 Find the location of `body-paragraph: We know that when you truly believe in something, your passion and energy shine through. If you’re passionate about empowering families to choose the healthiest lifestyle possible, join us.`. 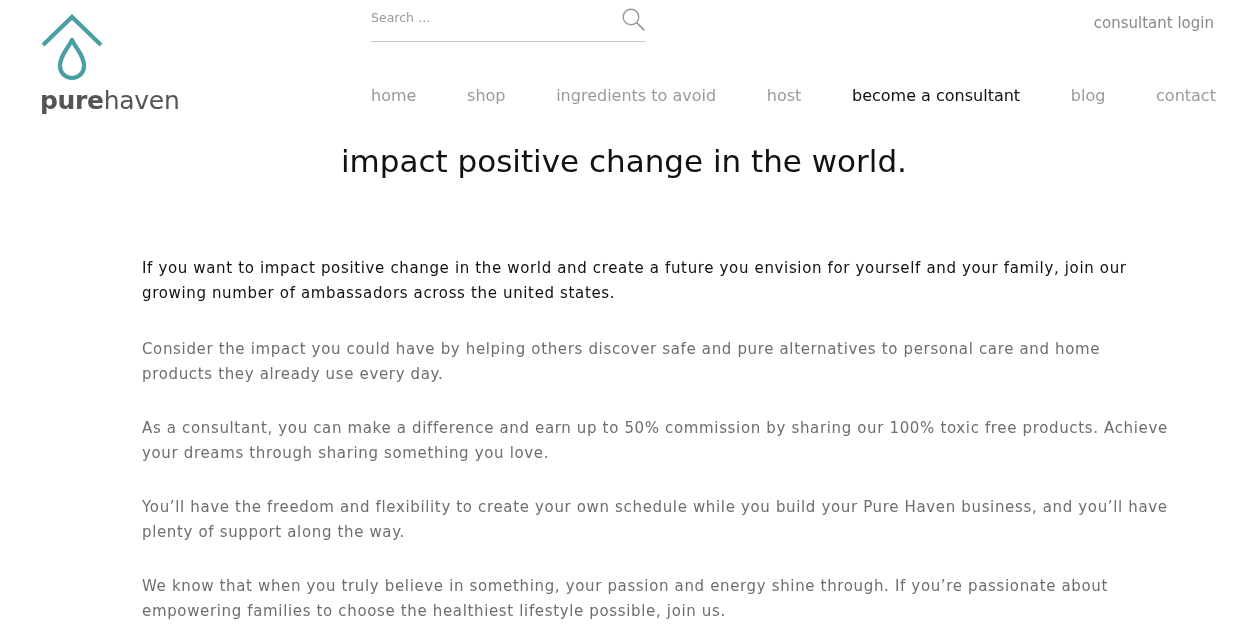

body-paragraph: We know that when you truly believe in something, your passion and energy shine through. If you’re passionate about empowering families to choose the healthiest lifestyle possible, join us. is located at coordinates (626, 599).